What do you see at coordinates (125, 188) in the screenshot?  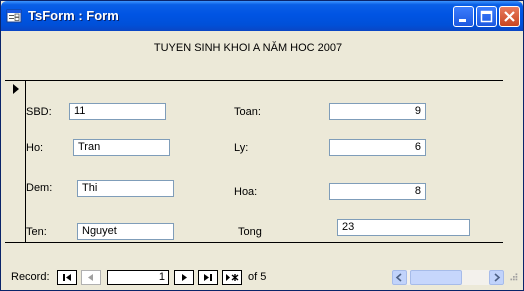 I see `dem-field: Thi` at bounding box center [125, 188].